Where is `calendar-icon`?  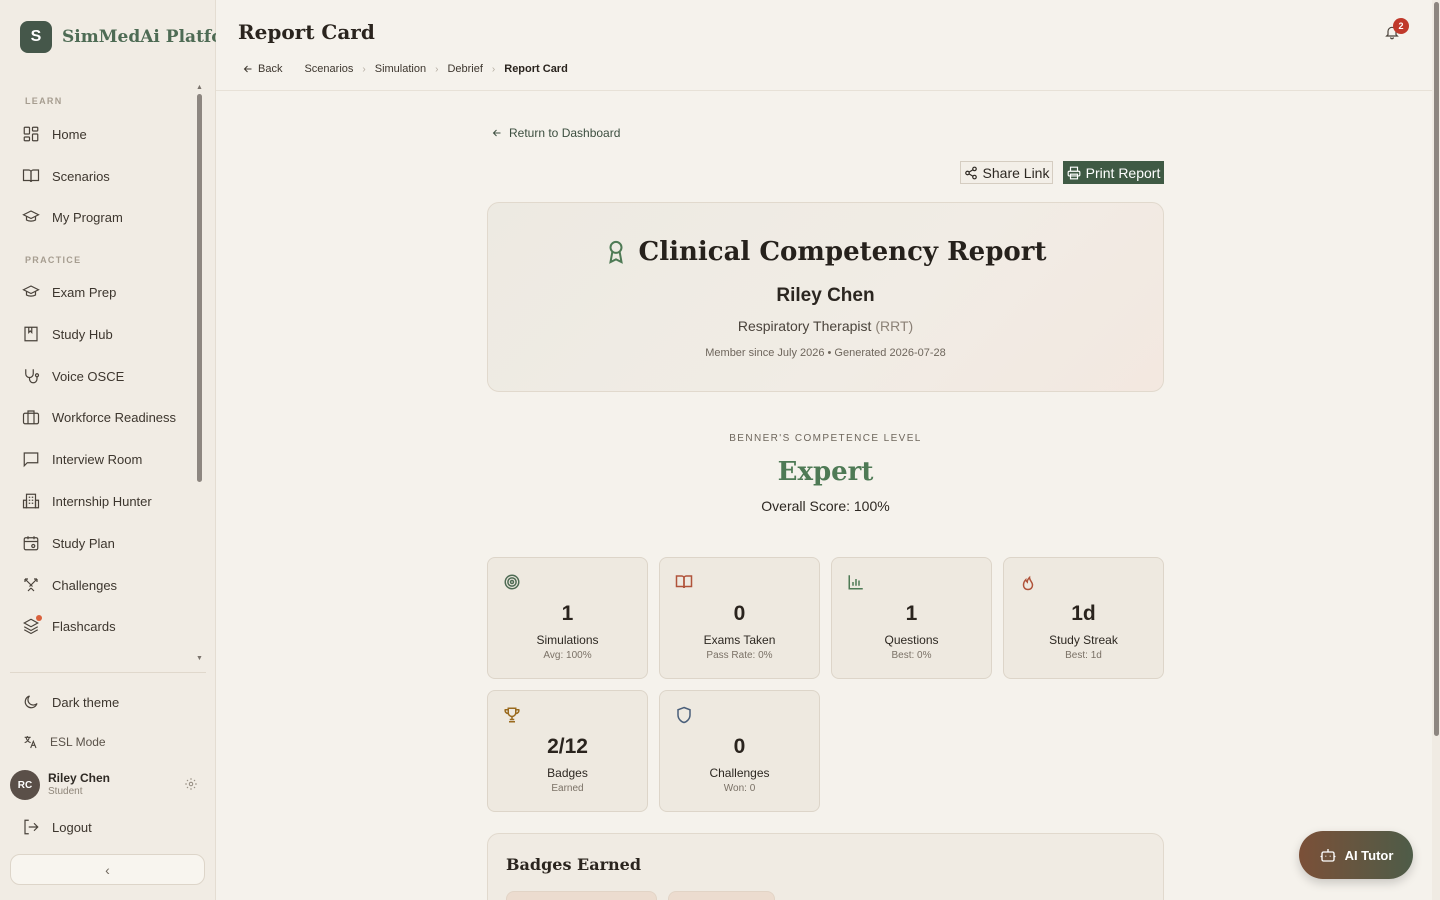
calendar-icon is located at coordinates (31, 543).